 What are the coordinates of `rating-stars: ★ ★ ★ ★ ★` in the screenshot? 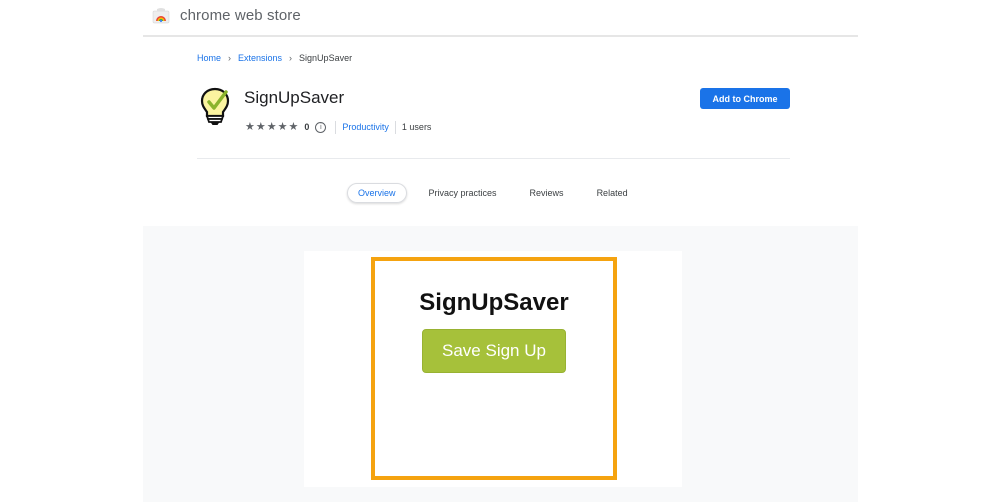 It's located at (272, 126).